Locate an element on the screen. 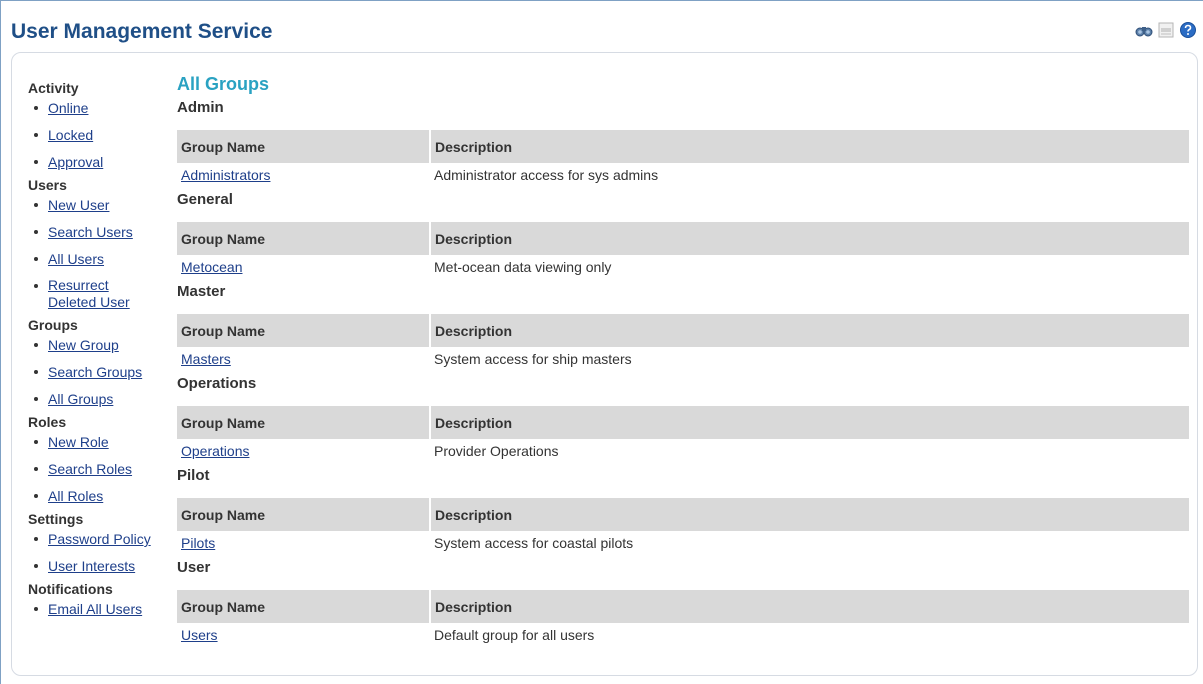 Image resolution: width=1203 pixels, height=684 pixels. sidebar-item-new-group: New Group is located at coordinates (103, 345).